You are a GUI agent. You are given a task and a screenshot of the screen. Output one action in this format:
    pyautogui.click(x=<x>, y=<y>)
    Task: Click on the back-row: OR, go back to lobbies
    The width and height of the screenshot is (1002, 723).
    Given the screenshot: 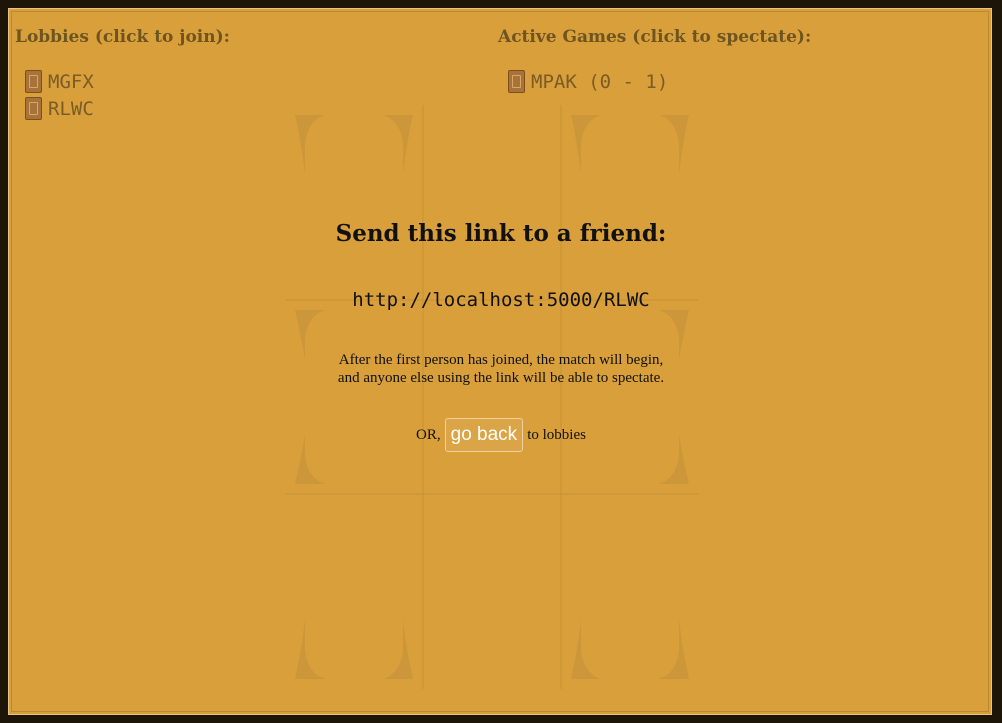 What is the action you would take?
    pyautogui.click(x=500, y=435)
    